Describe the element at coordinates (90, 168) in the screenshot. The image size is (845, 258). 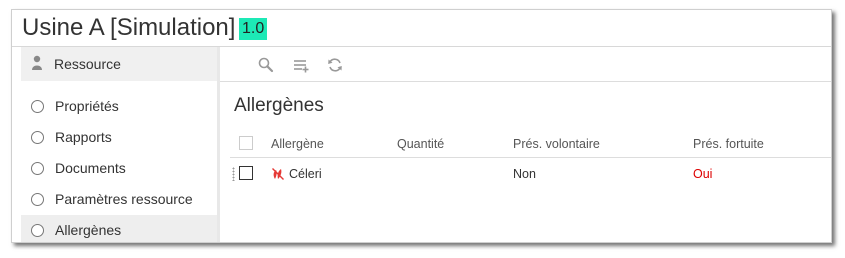
I see `sidebar-item-label: Documents` at that location.